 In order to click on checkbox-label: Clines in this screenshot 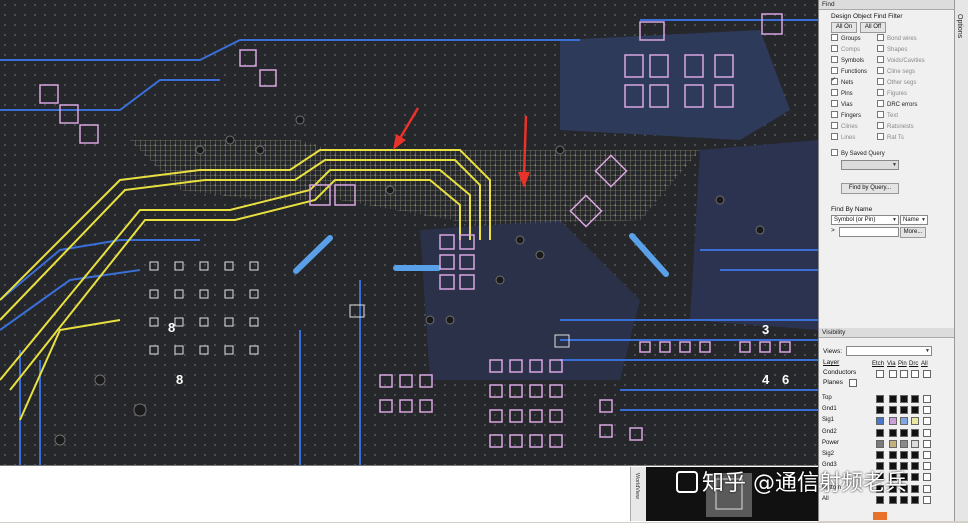, I will do `click(849, 127)`.